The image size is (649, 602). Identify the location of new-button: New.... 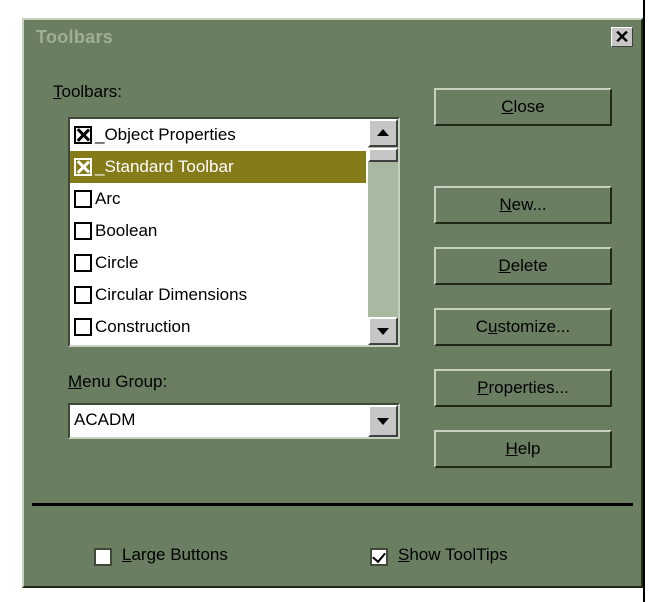
(523, 205).